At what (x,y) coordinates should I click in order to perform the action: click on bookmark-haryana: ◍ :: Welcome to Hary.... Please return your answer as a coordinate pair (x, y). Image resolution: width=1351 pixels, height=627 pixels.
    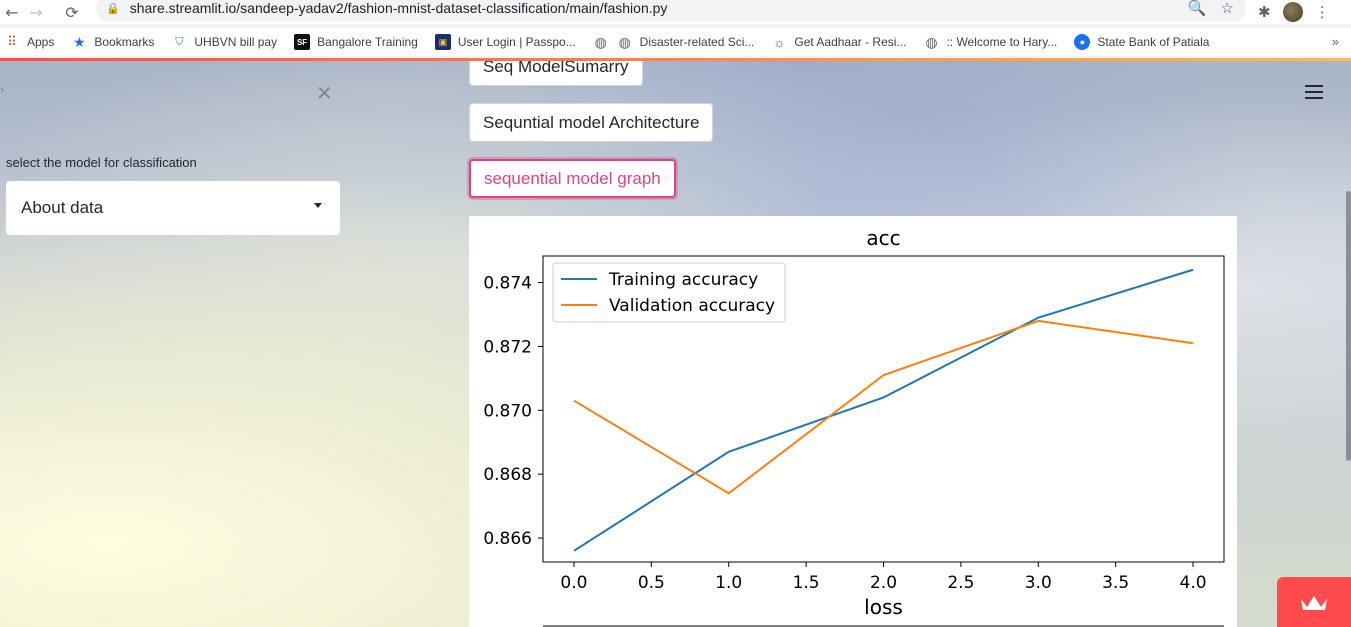
    Looking at the image, I should click on (990, 42).